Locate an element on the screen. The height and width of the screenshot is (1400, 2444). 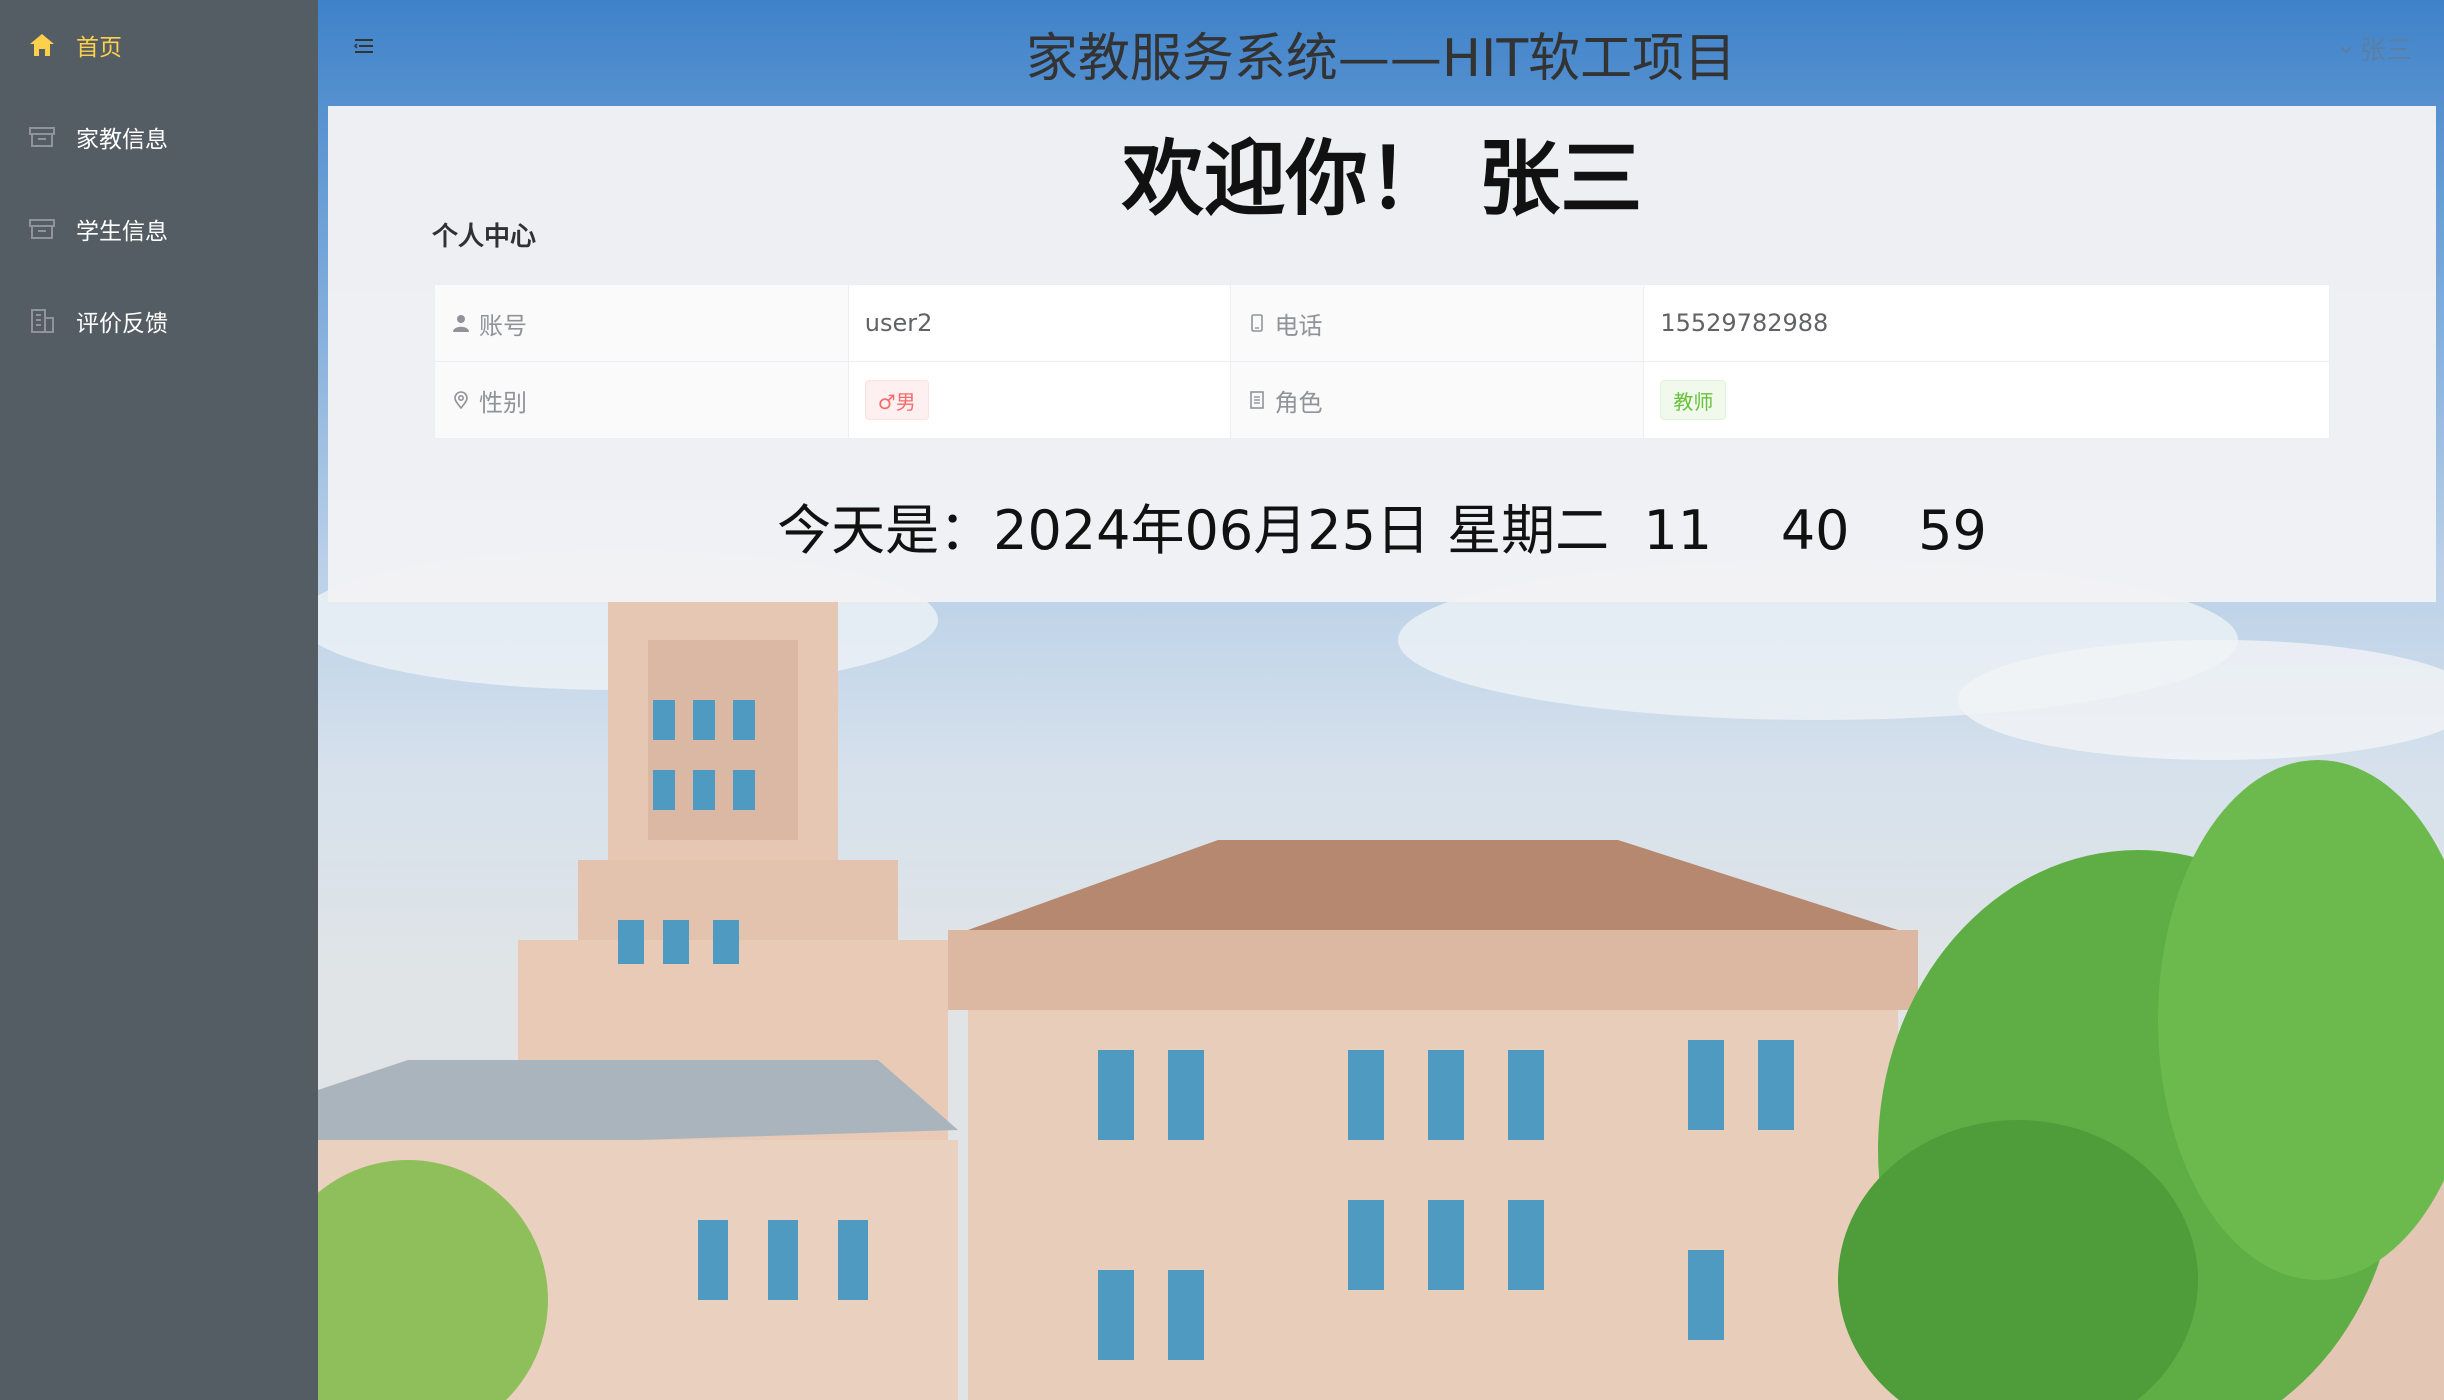
current-date-time: 今天是：2024年06月25日 星期二 11 40 59 is located at coordinates (1382, 530).